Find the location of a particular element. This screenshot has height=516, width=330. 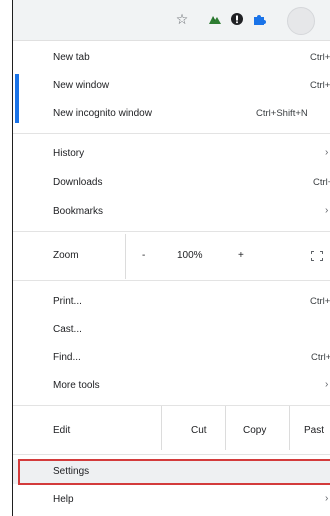

puzzle-extension-icon is located at coordinates (259, 19).